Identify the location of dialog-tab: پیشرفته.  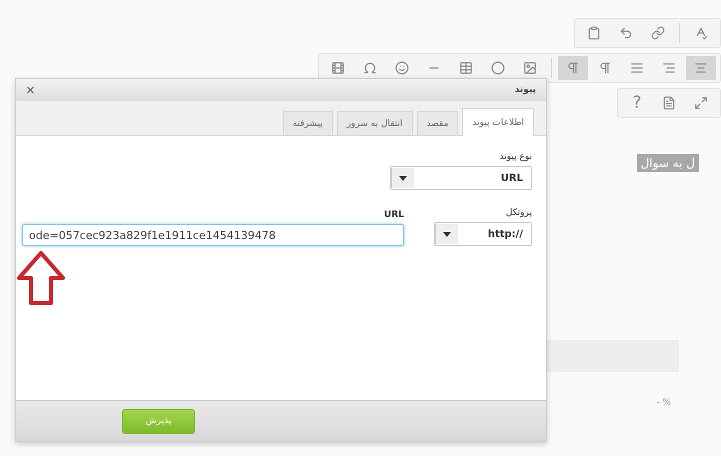
(307, 123).